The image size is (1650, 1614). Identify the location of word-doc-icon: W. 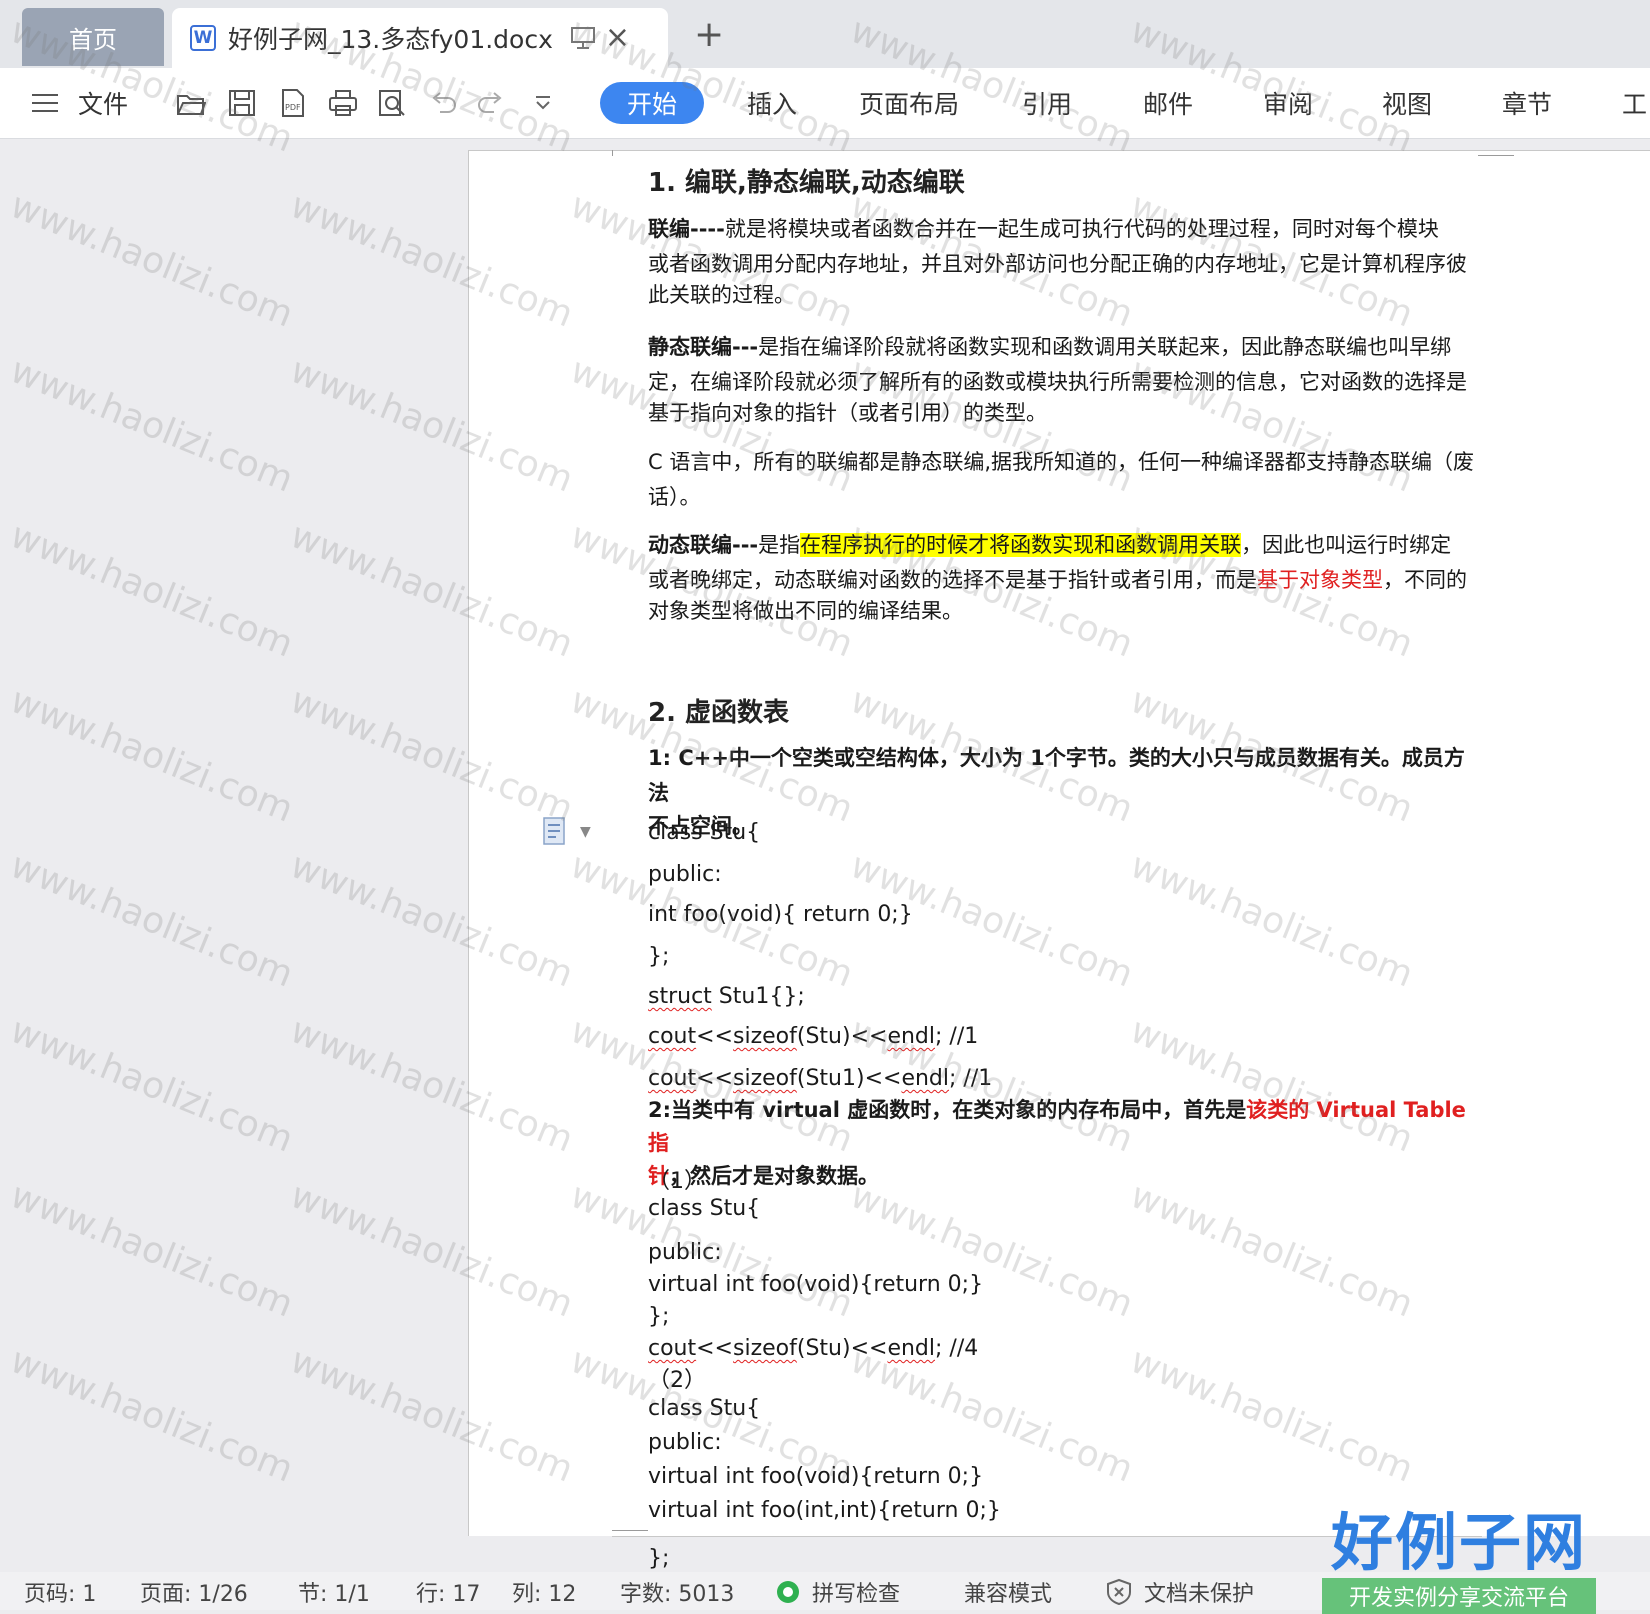
(203, 38).